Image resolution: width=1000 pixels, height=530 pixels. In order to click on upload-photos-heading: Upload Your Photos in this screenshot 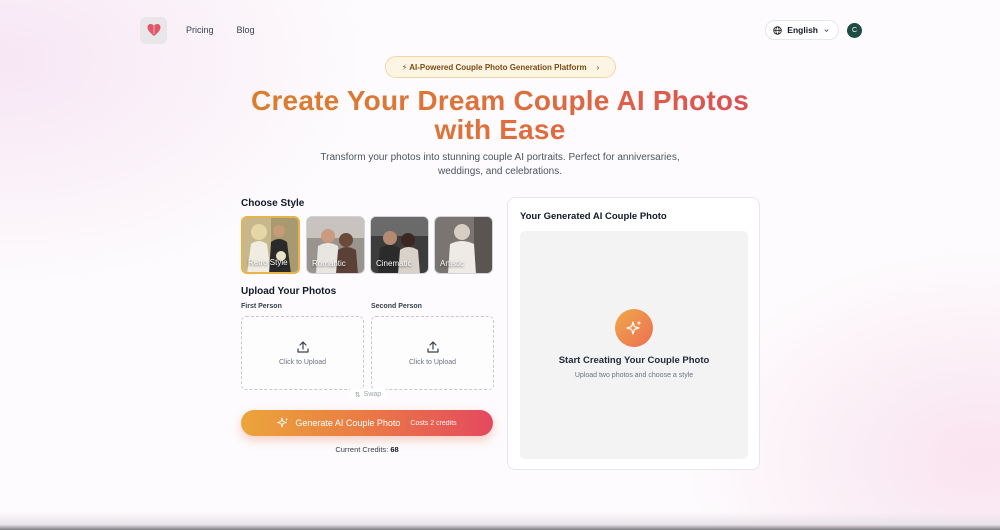, I will do `click(289, 291)`.